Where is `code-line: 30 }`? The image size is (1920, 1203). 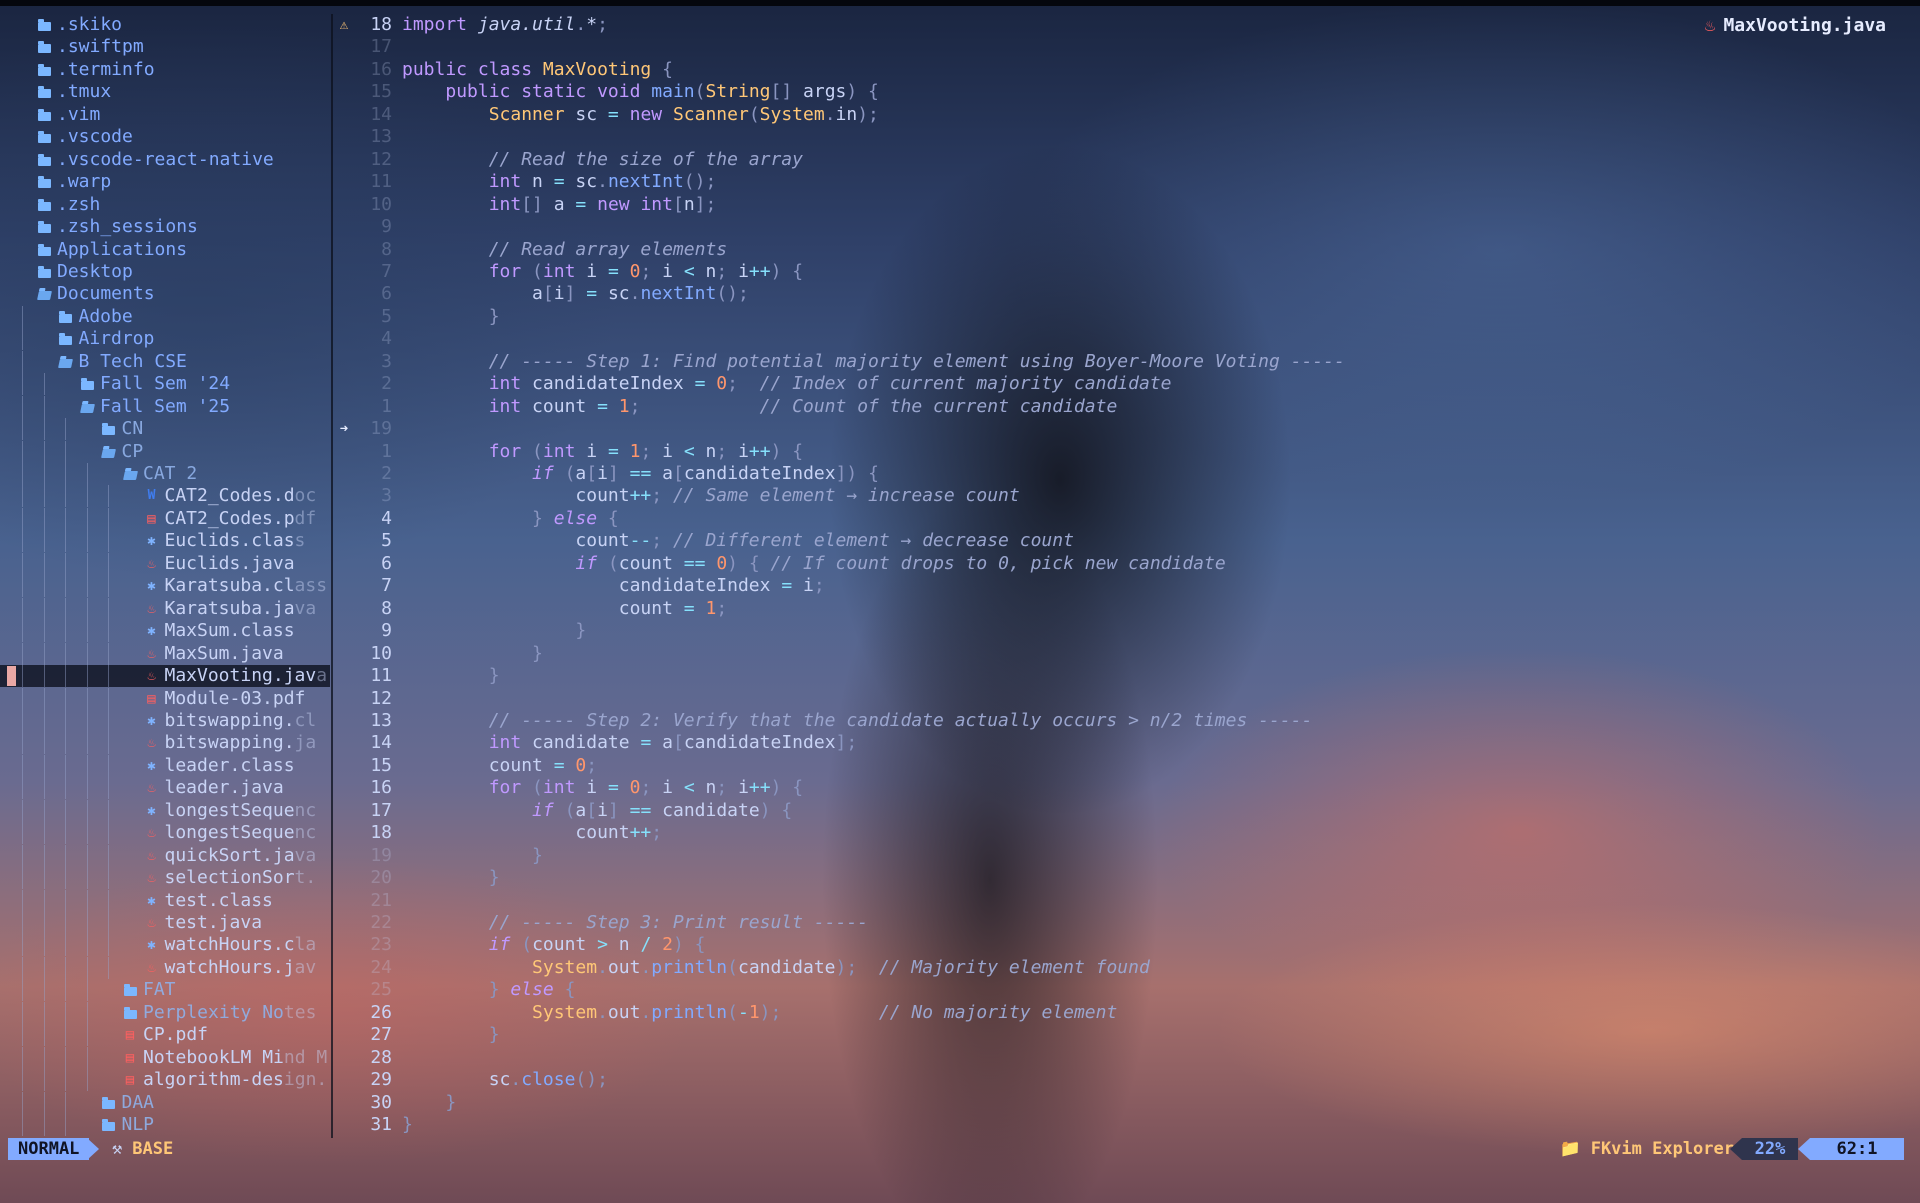
code-line: 30 } is located at coordinates (1127, 1103).